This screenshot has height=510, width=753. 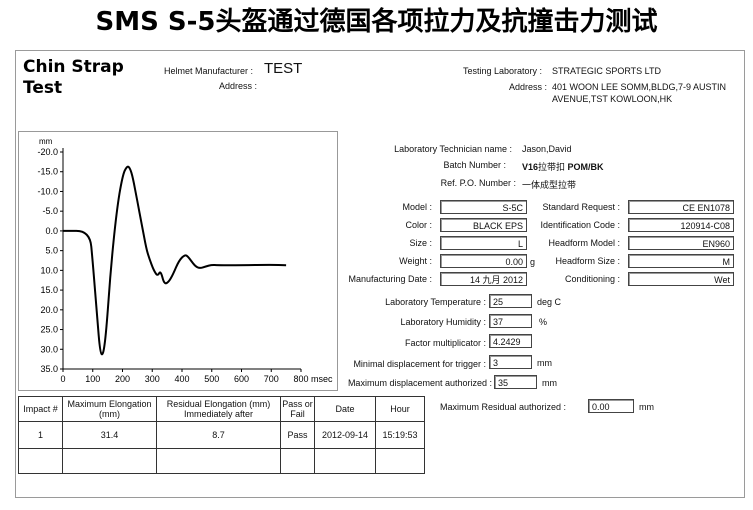 What do you see at coordinates (681, 261) in the screenshot?
I see `headform-size-field: M` at bounding box center [681, 261].